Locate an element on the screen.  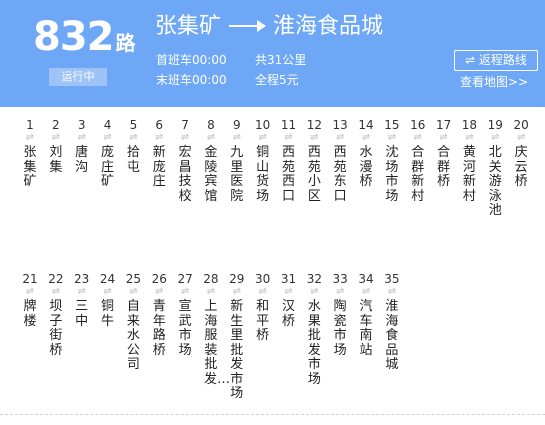
stop-item: 32 ⇌ 水果批发市场 is located at coordinates (314, 329).